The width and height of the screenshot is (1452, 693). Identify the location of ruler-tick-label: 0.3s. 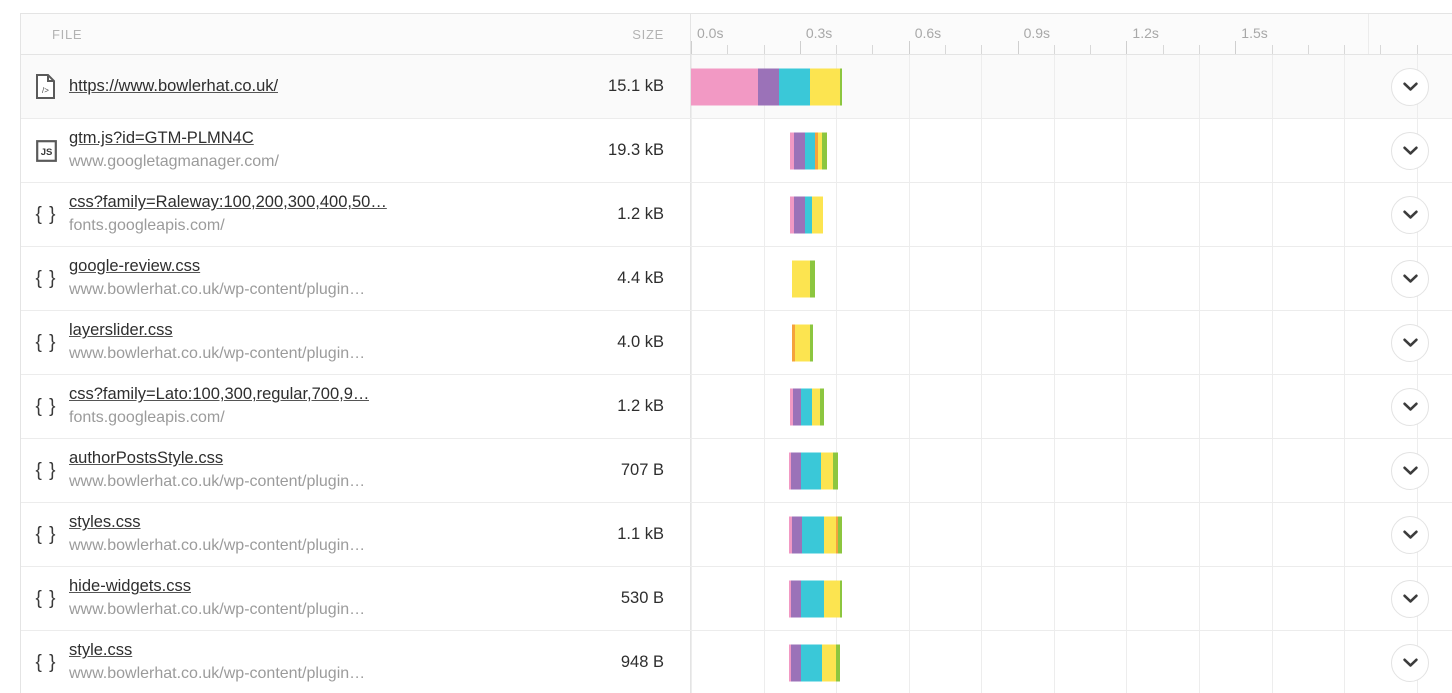
(819, 33).